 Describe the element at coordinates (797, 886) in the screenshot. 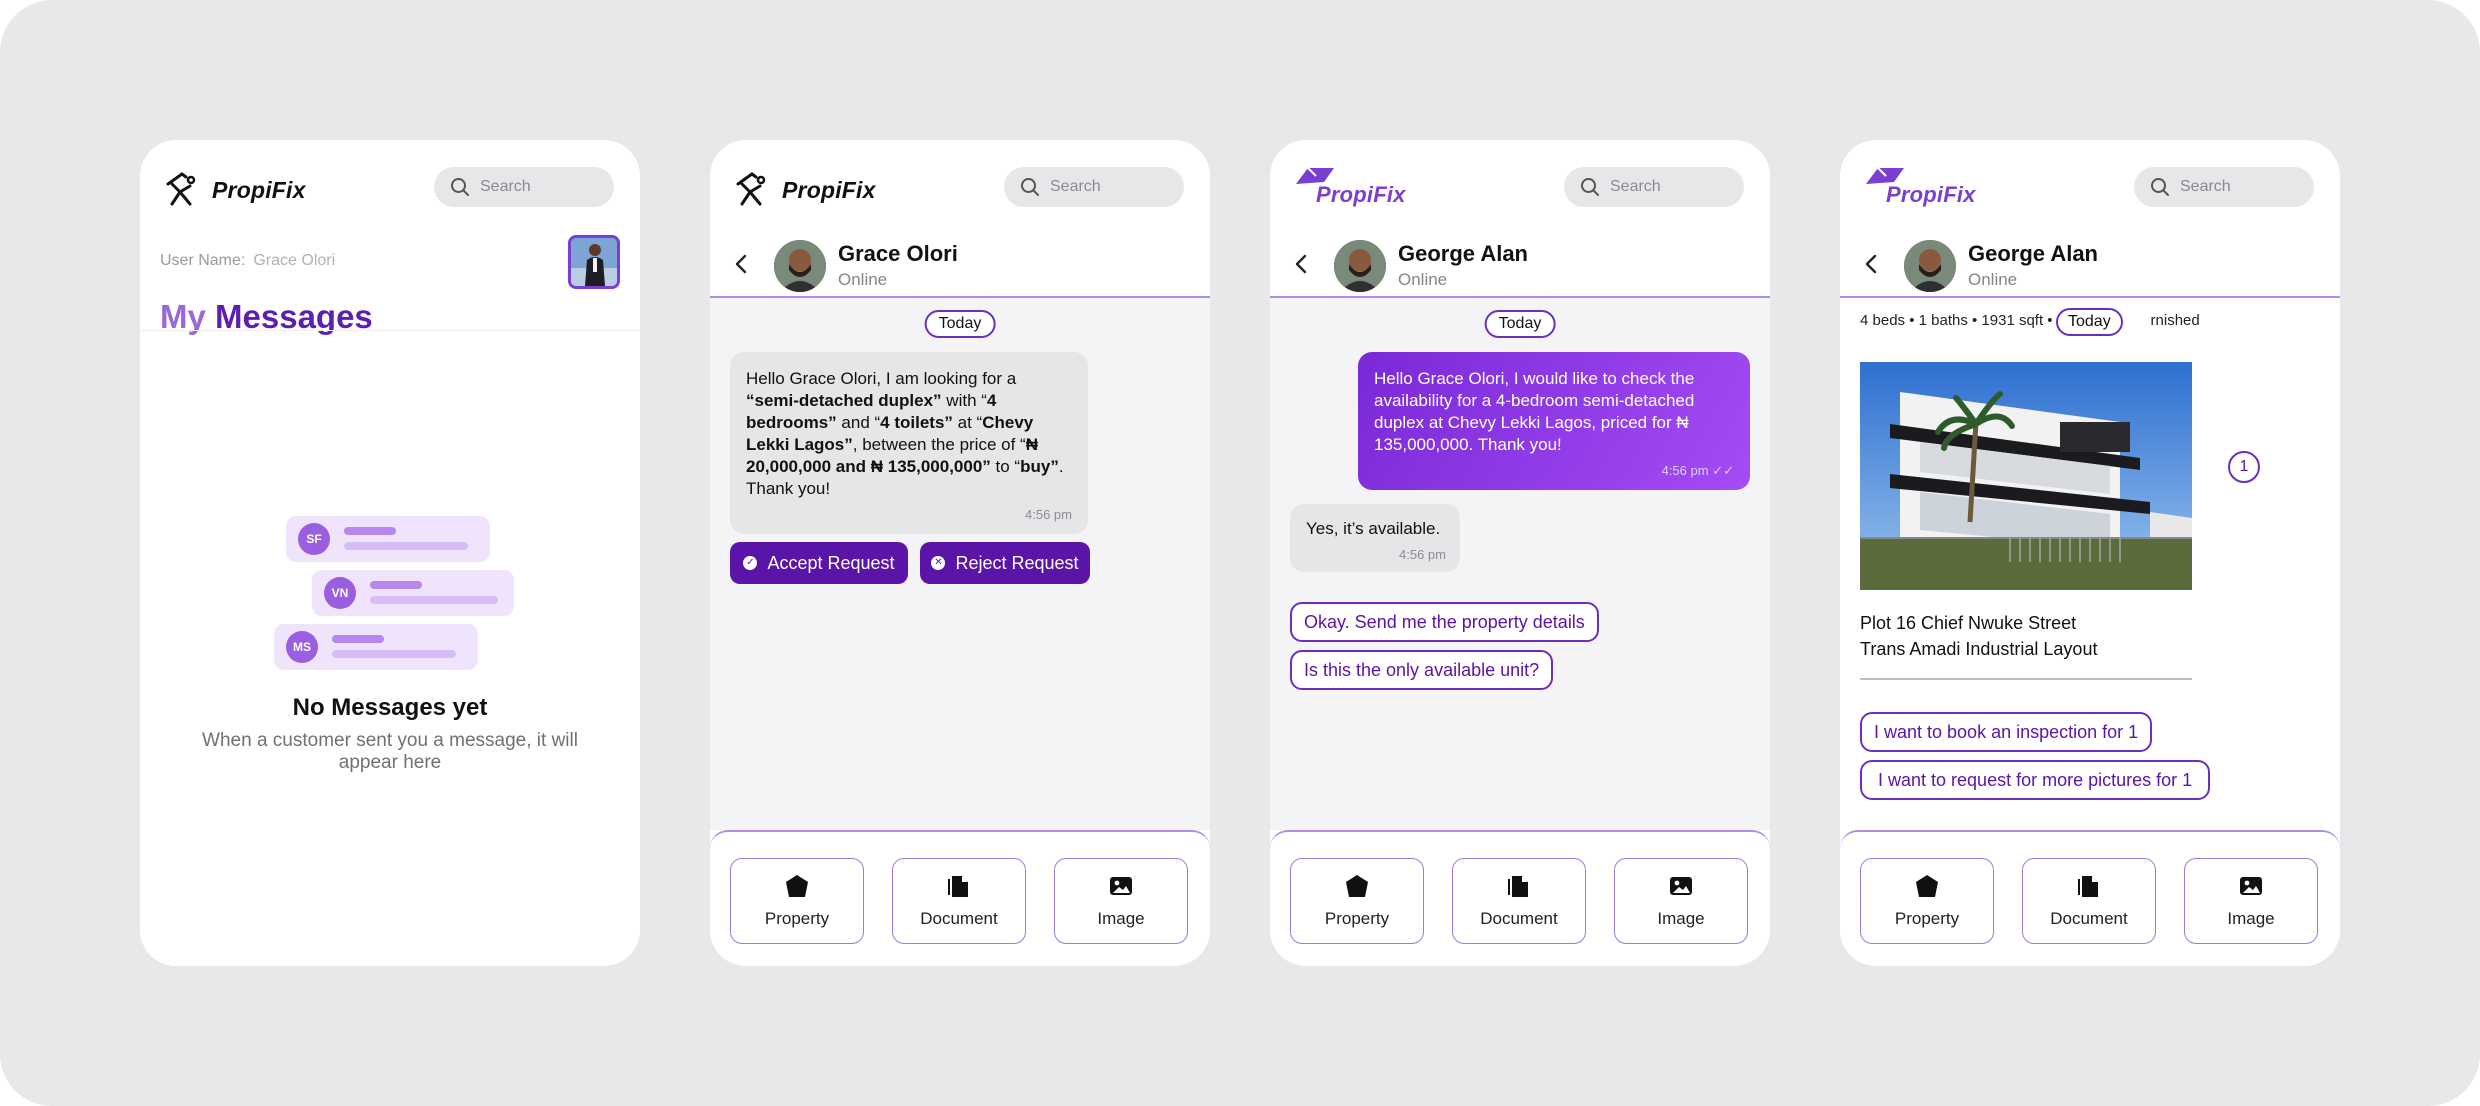

I see `house-icon` at that location.